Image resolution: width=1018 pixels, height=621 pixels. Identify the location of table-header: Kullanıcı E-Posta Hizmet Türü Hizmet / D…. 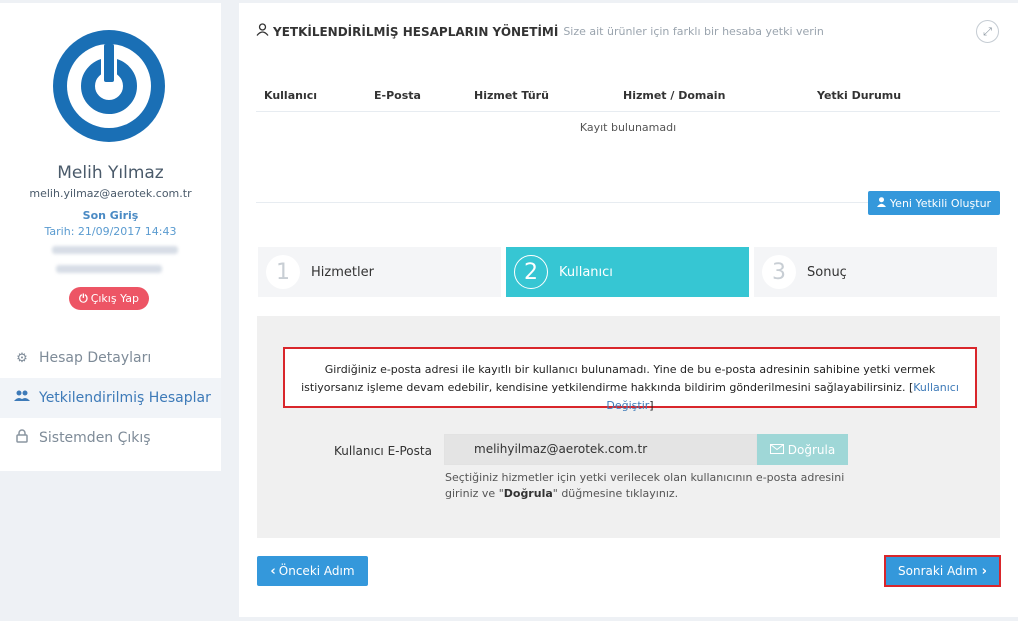
(628, 96).